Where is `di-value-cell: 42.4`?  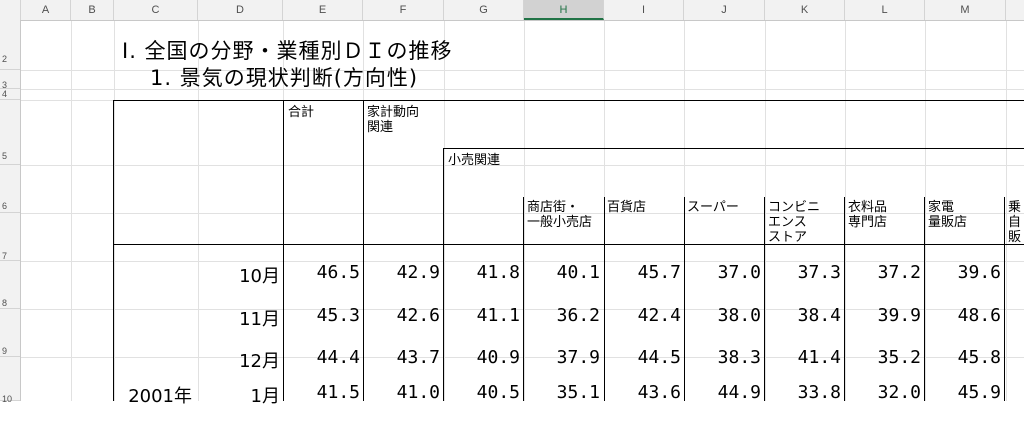 di-value-cell: 42.4 is located at coordinates (643, 315).